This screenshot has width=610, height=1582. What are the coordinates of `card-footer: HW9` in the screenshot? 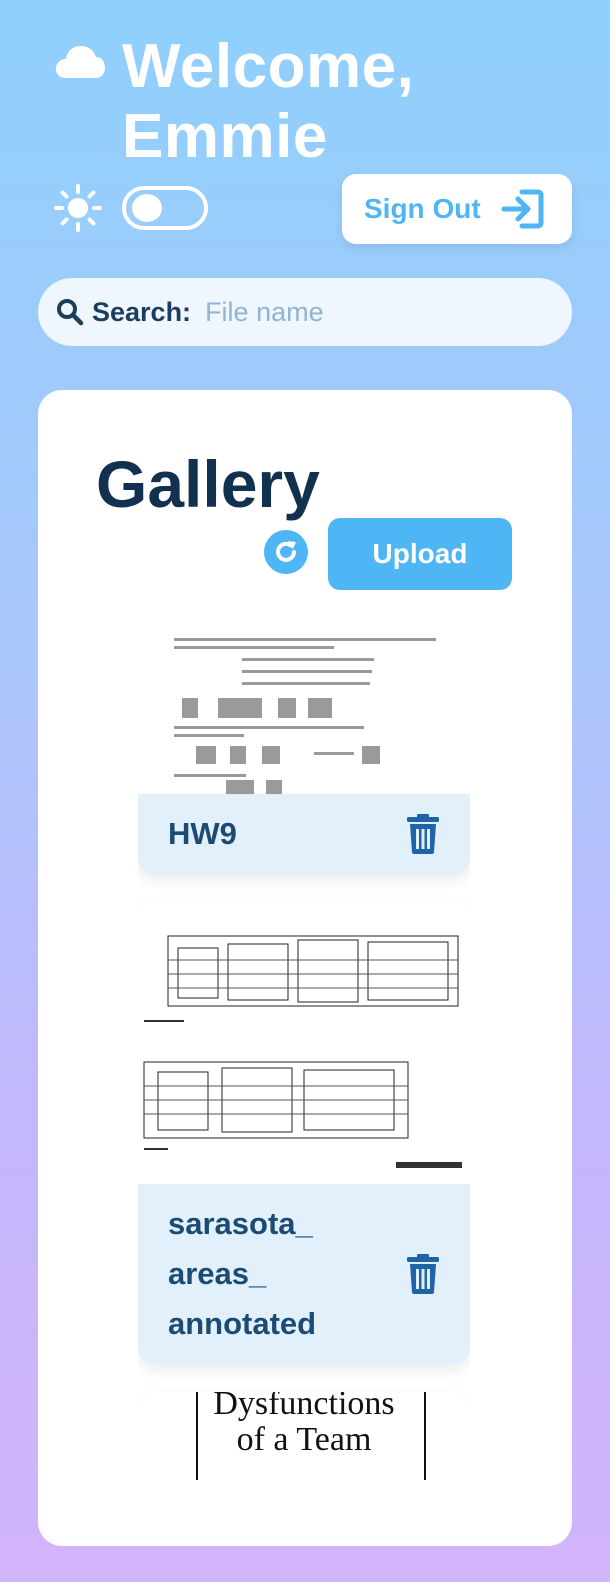 It's located at (304, 834).